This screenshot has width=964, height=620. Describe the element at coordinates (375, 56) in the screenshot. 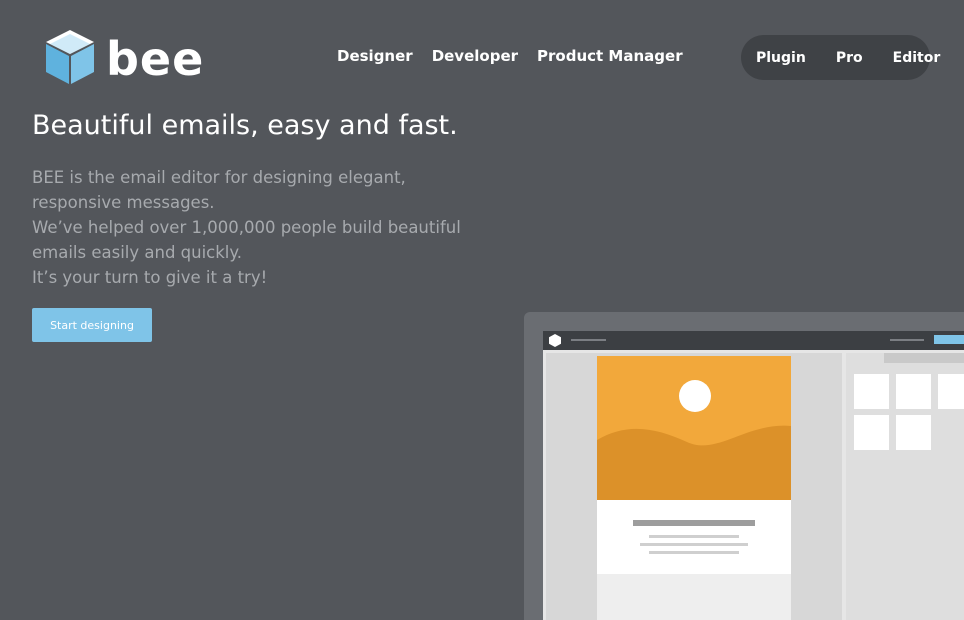

I see `nav-link-designer: Designer` at that location.